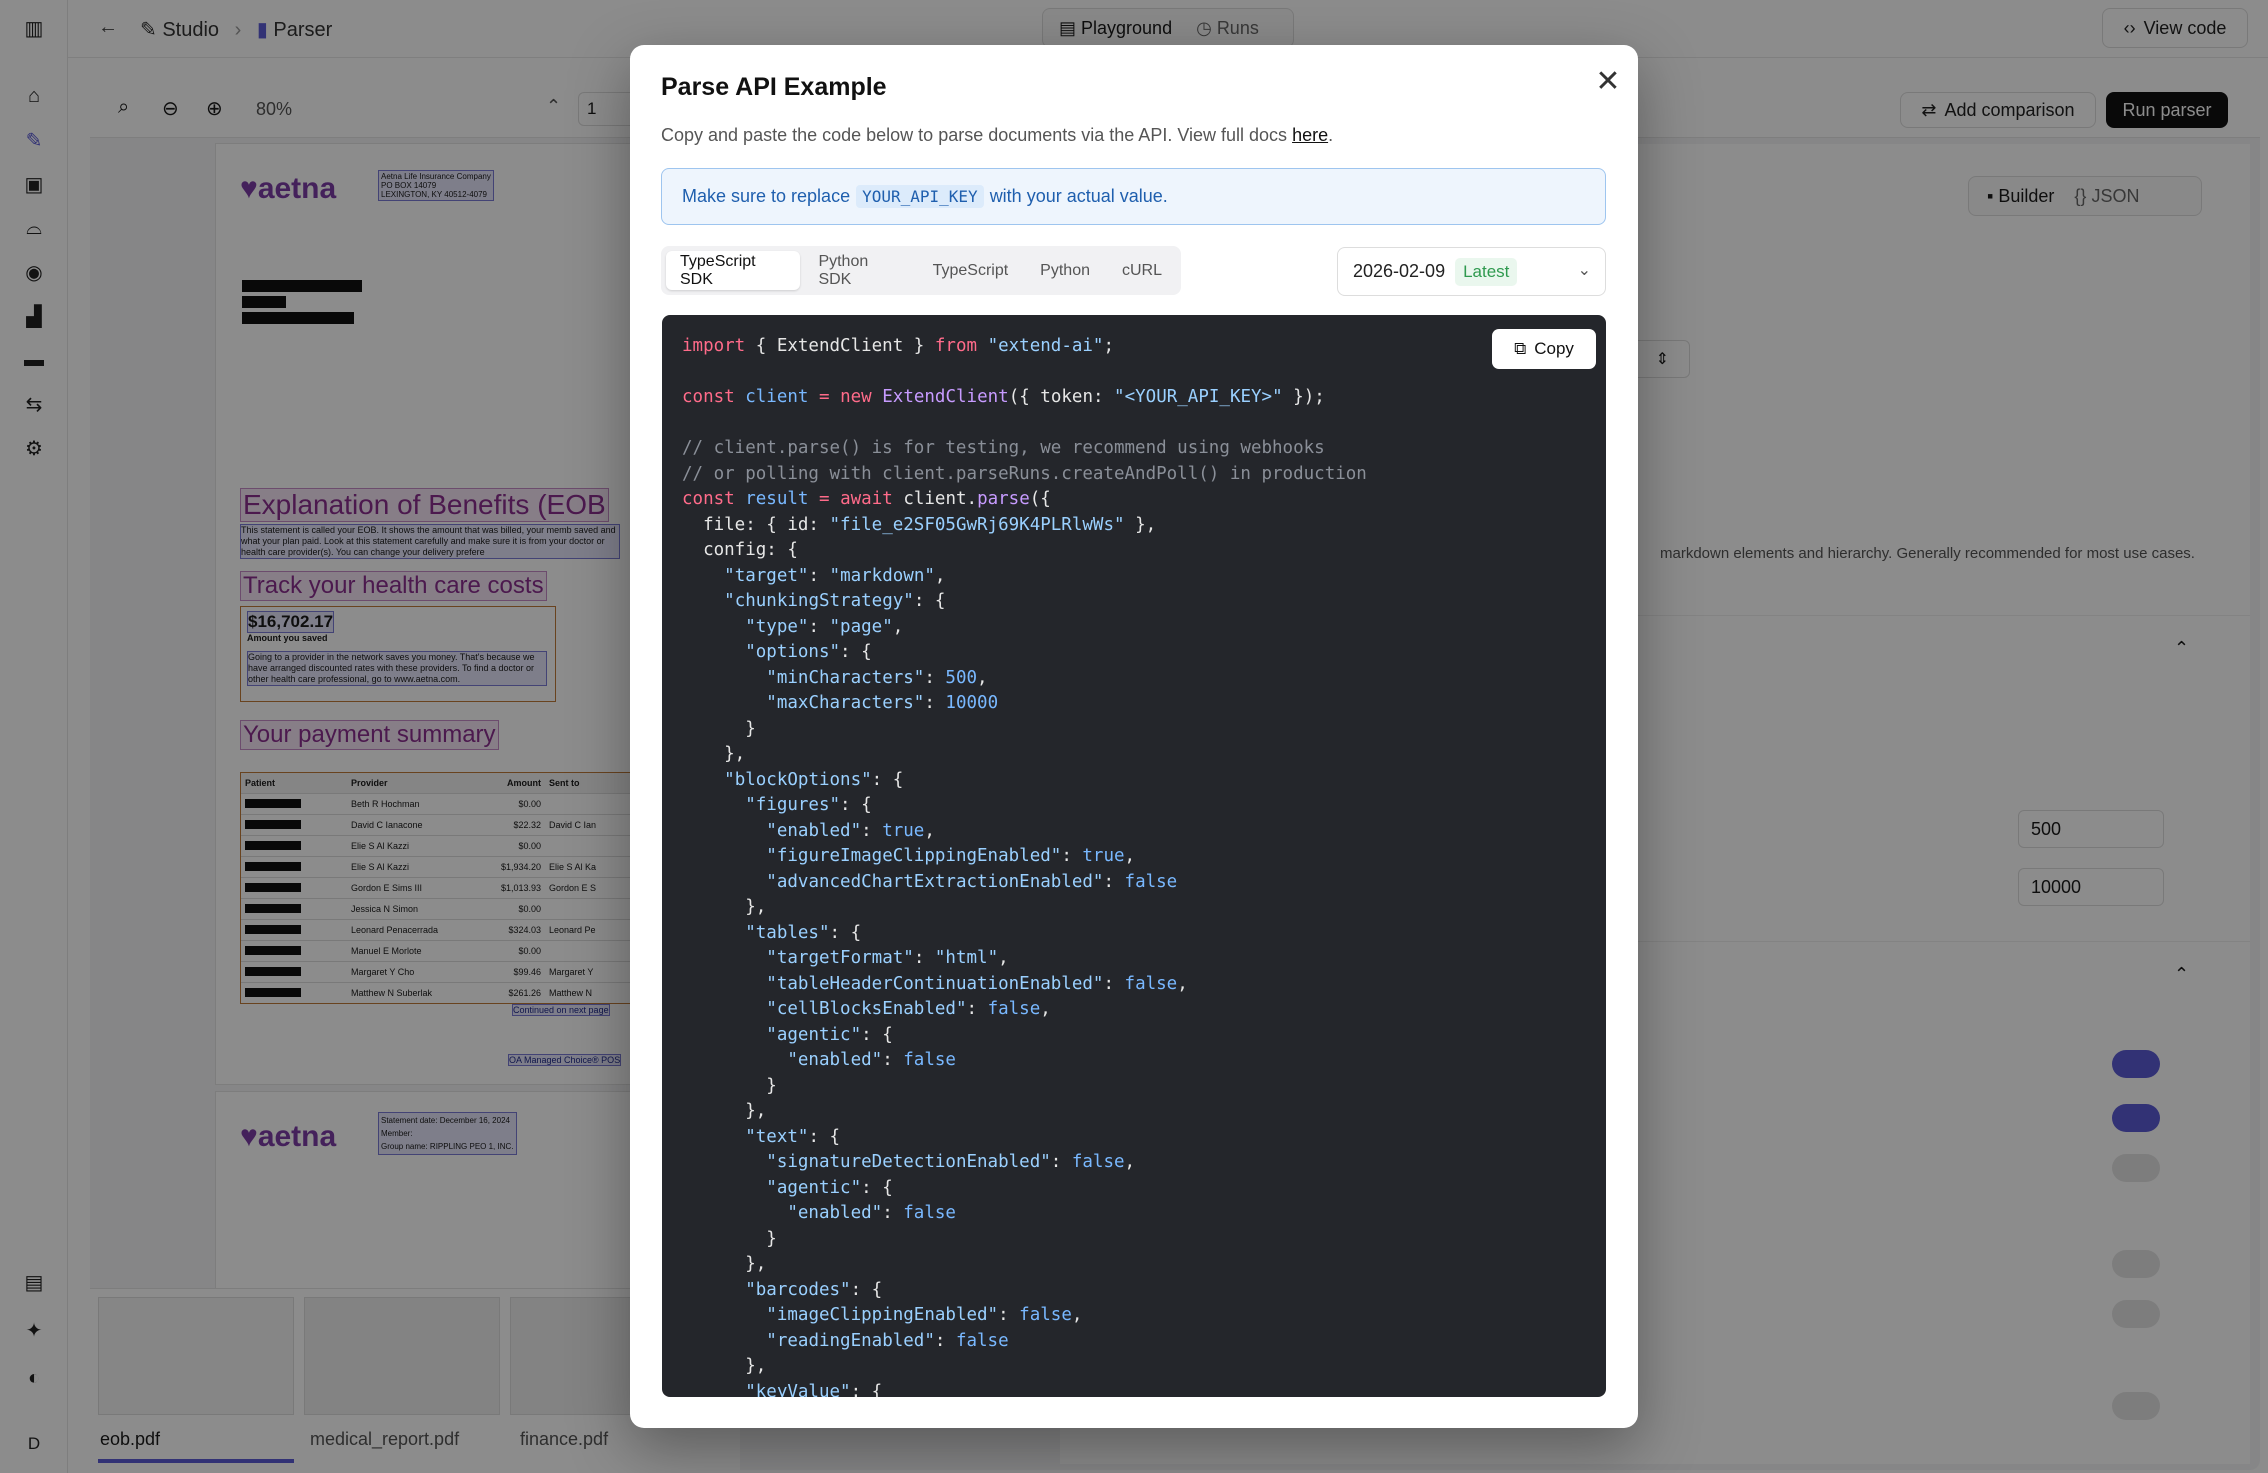 The height and width of the screenshot is (1473, 2268). I want to click on tab-curl: cURL, so click(1142, 270).